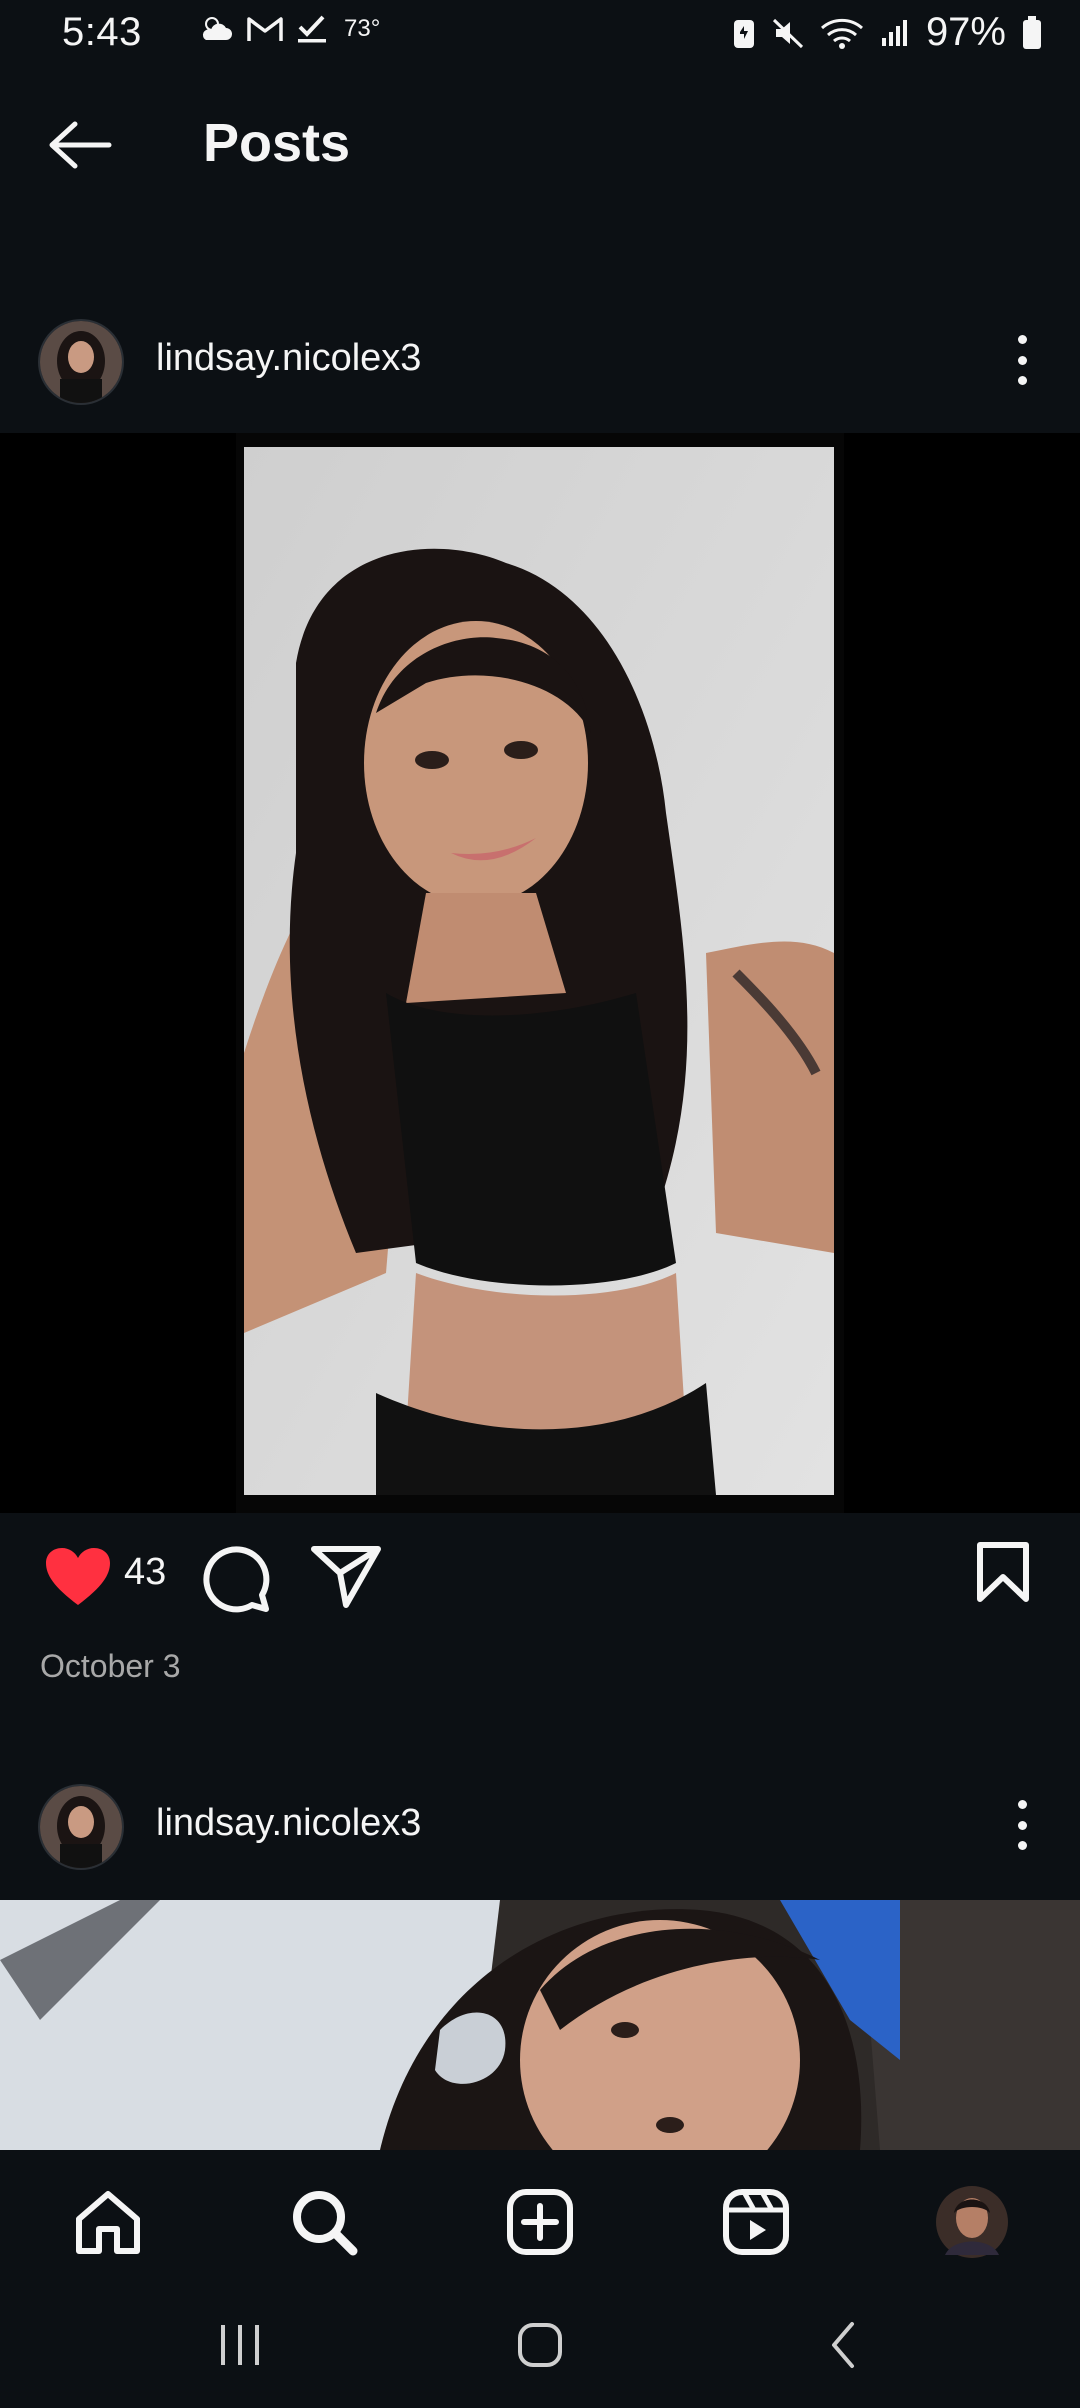  I want to click on post-photo, so click(540, 2025).